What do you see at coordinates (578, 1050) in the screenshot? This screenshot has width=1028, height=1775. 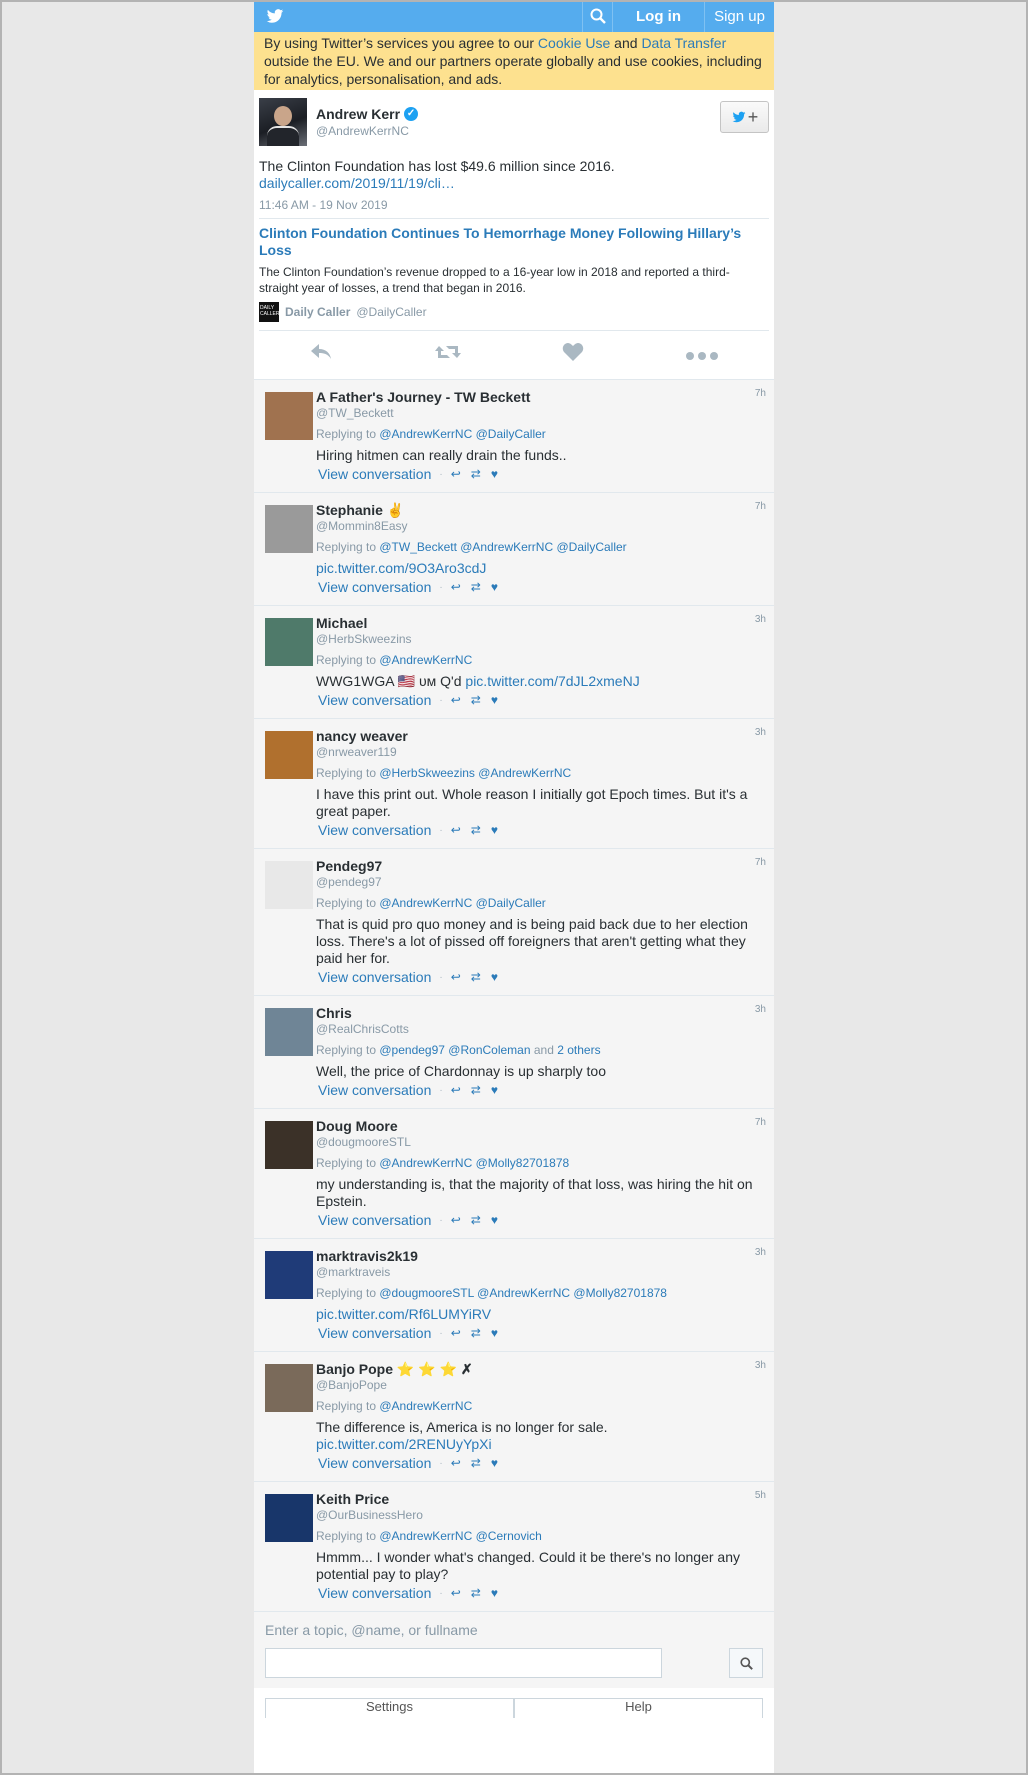 I see `others-link: 2 others` at bounding box center [578, 1050].